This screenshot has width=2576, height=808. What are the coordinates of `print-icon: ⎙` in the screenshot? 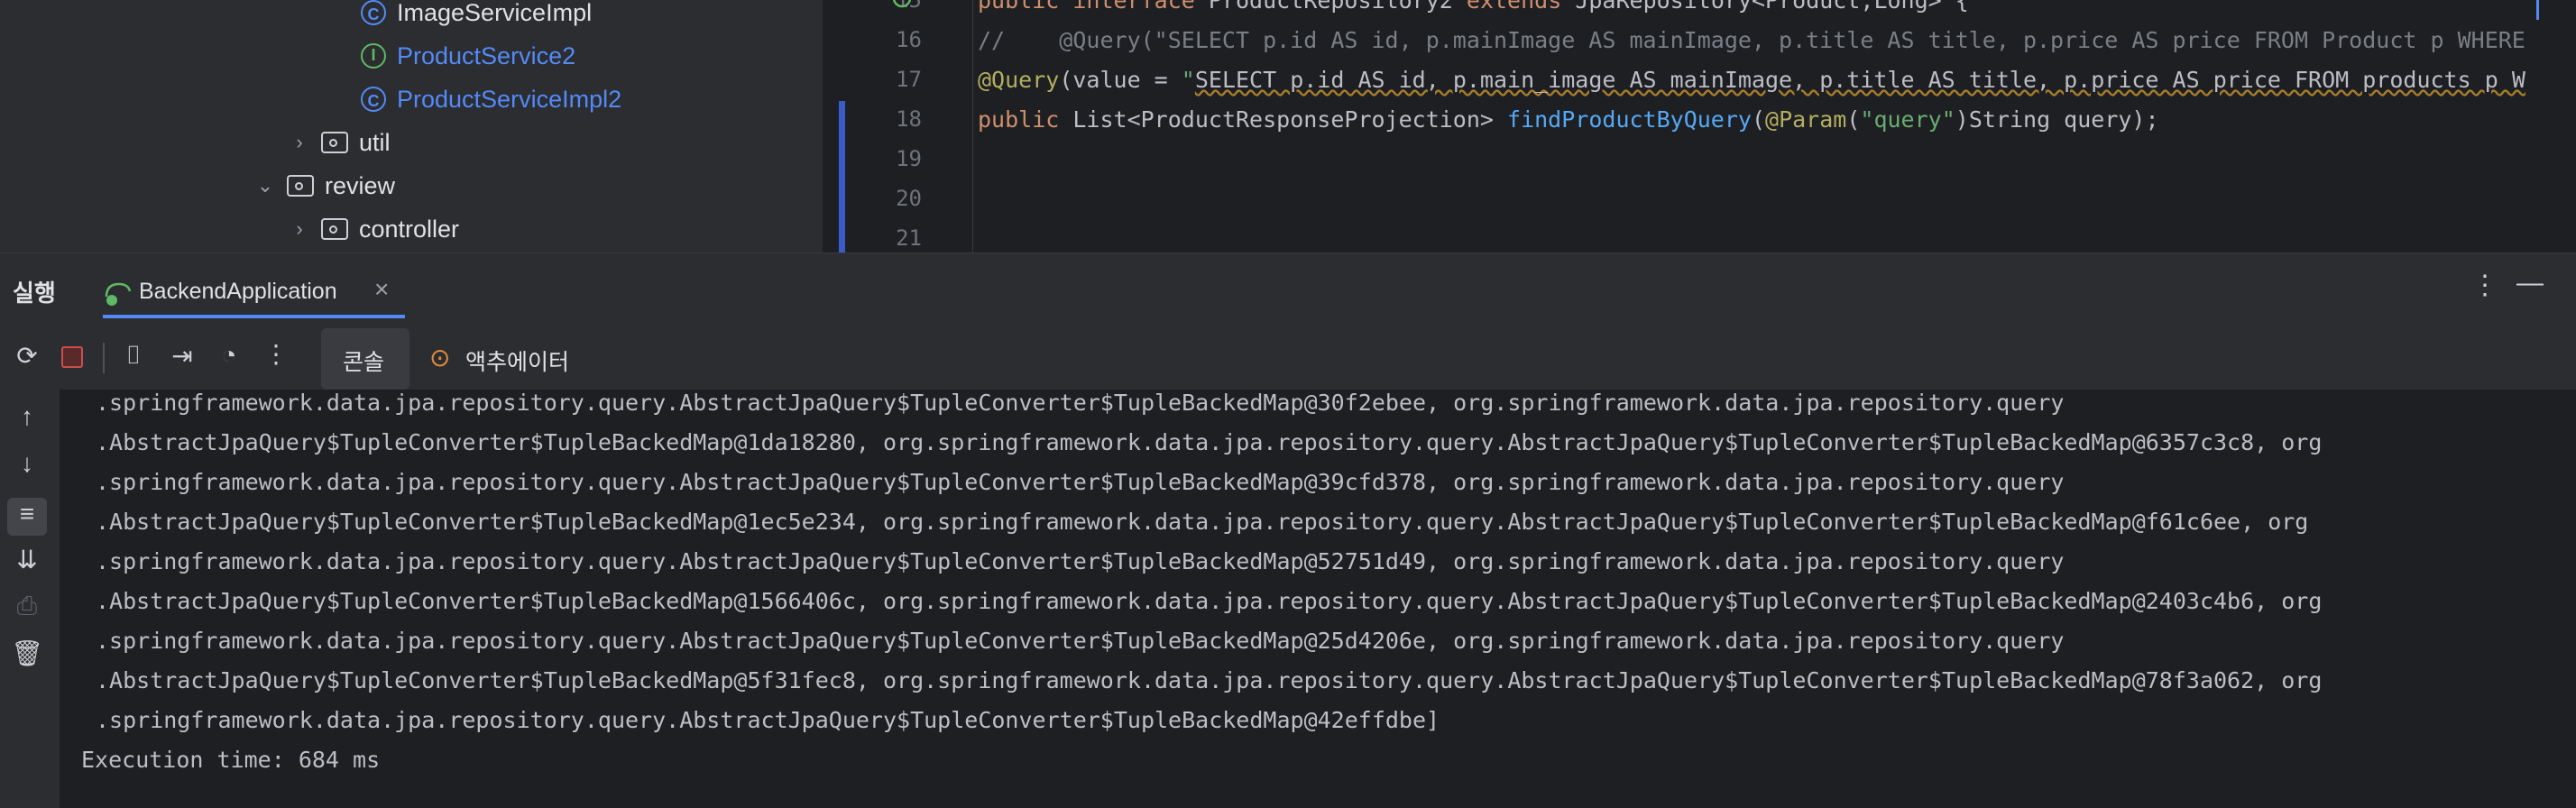 It's located at (27, 606).